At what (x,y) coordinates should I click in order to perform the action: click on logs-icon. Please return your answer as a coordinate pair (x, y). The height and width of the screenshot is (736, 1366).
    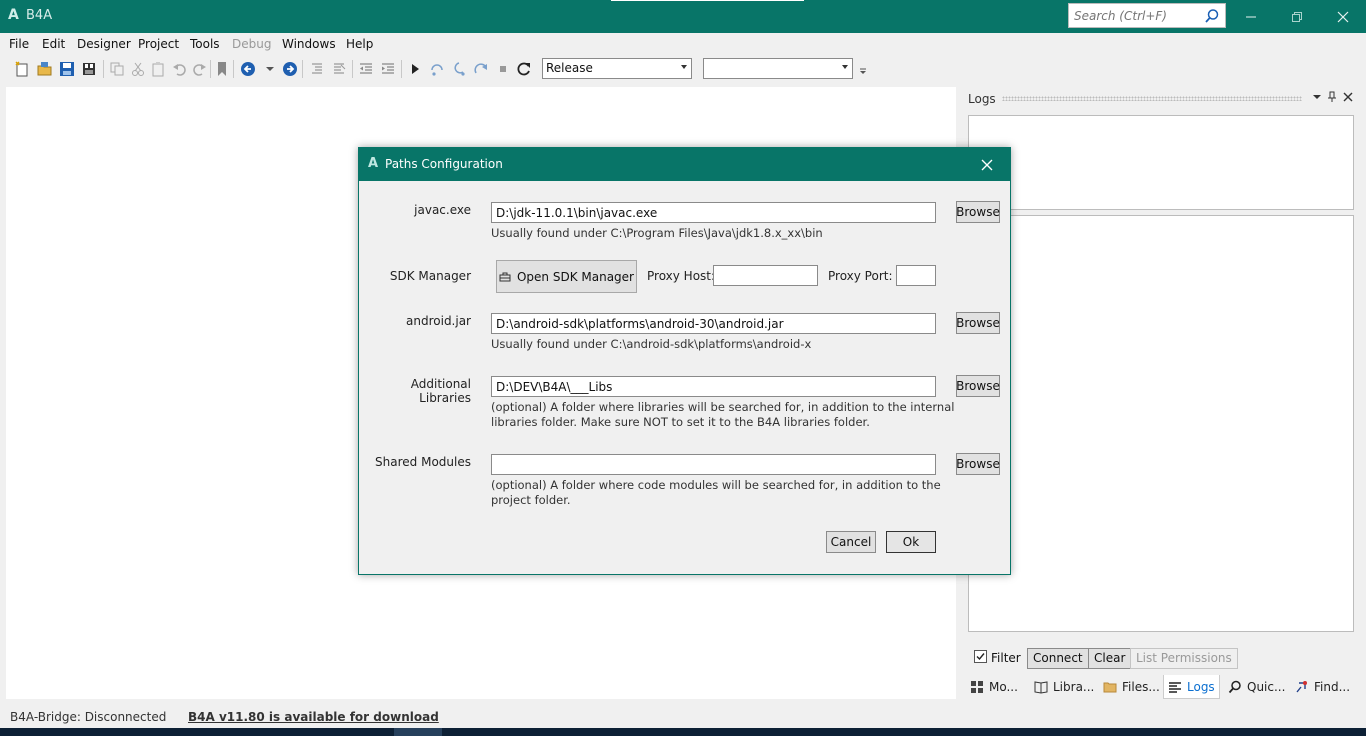
    Looking at the image, I should click on (1175, 687).